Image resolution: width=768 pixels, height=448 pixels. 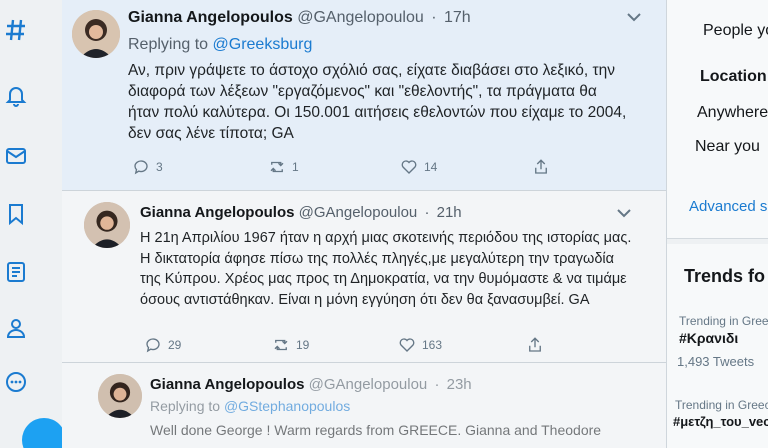 I want to click on reply-button: 3, so click(x=147, y=167).